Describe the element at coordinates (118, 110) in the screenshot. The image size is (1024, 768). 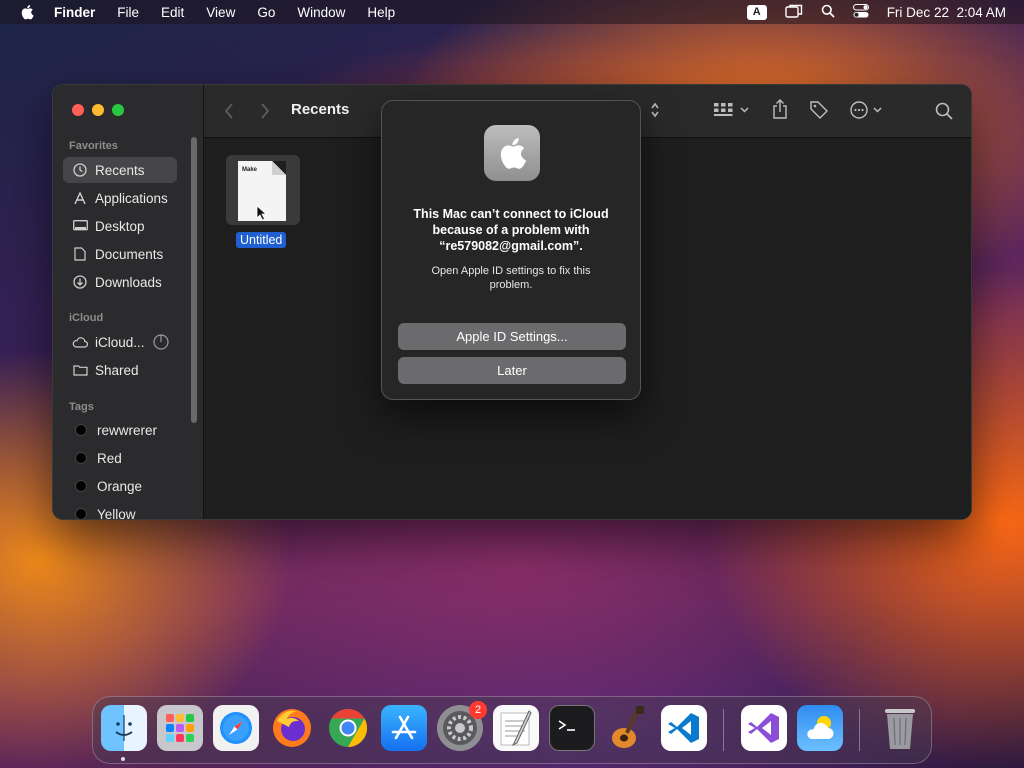
I see `zoom-window-button` at that location.